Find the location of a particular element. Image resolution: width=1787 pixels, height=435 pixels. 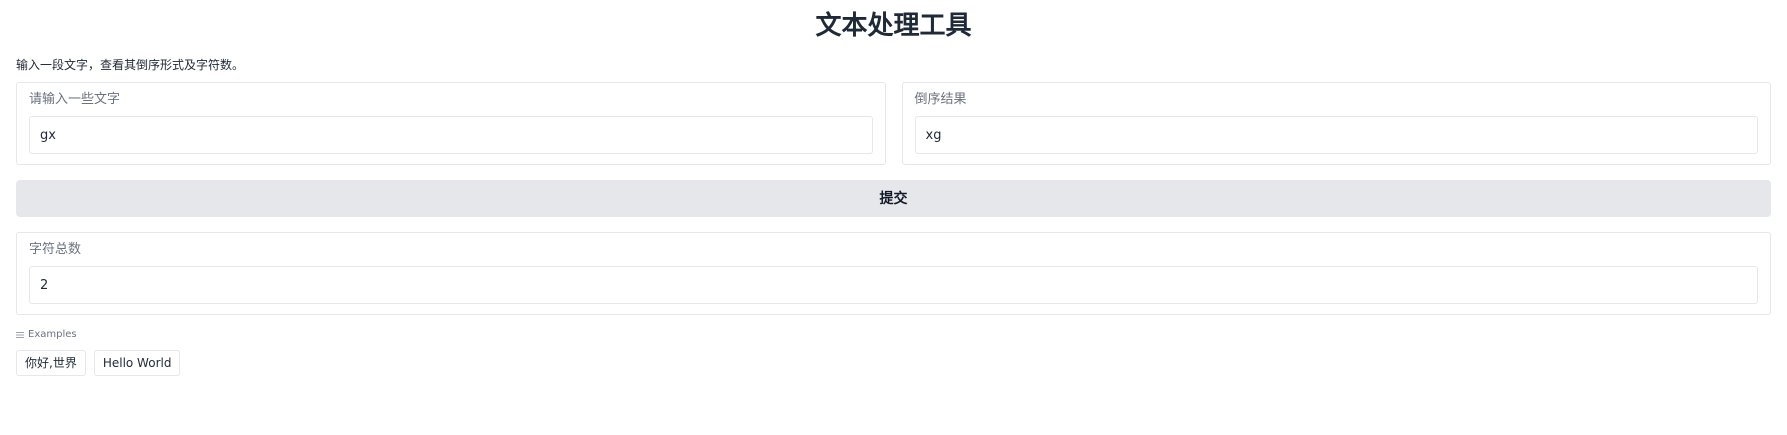

reversed-block: 倒序结果 is located at coordinates (1336, 123).